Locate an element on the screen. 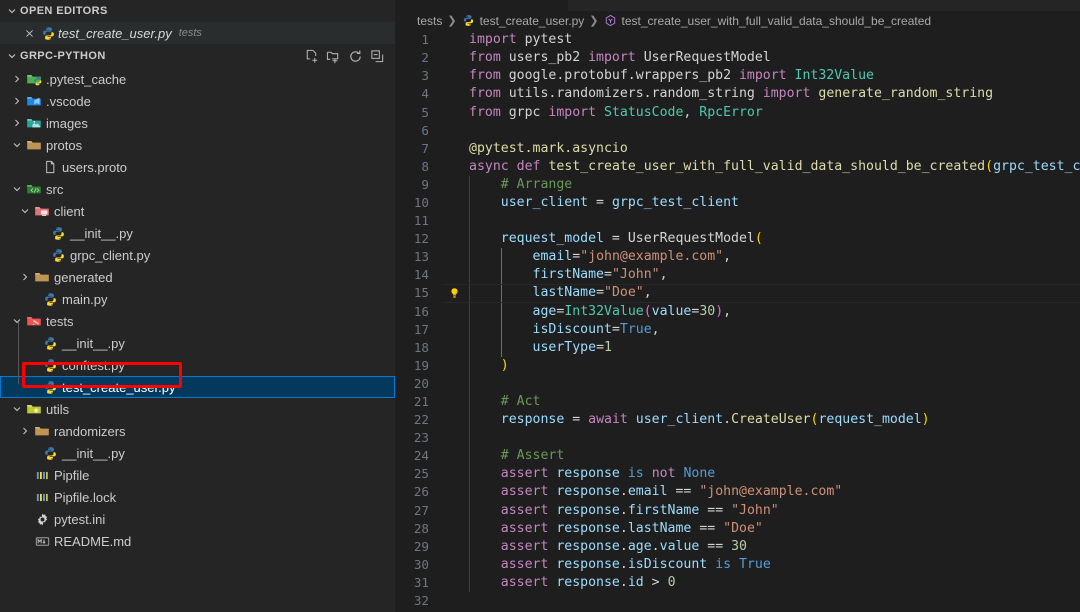  tab-test-create-user is located at coordinates (481, 5).